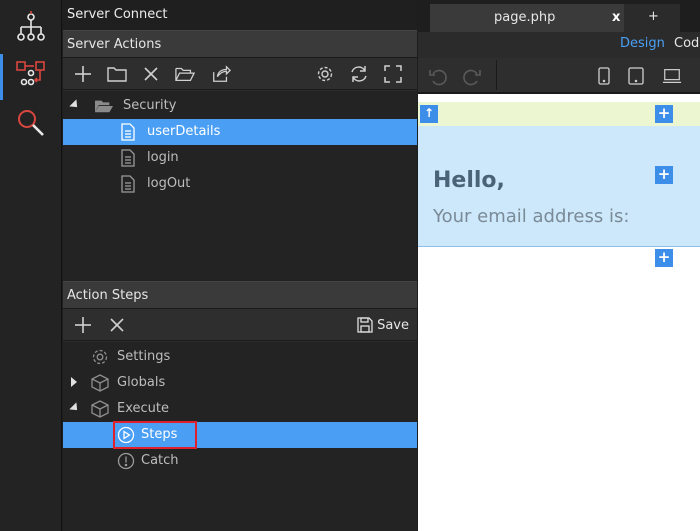 The width and height of the screenshot is (700, 531). What do you see at coordinates (160, 460) in the screenshot?
I see `step-label: Catch` at bounding box center [160, 460].